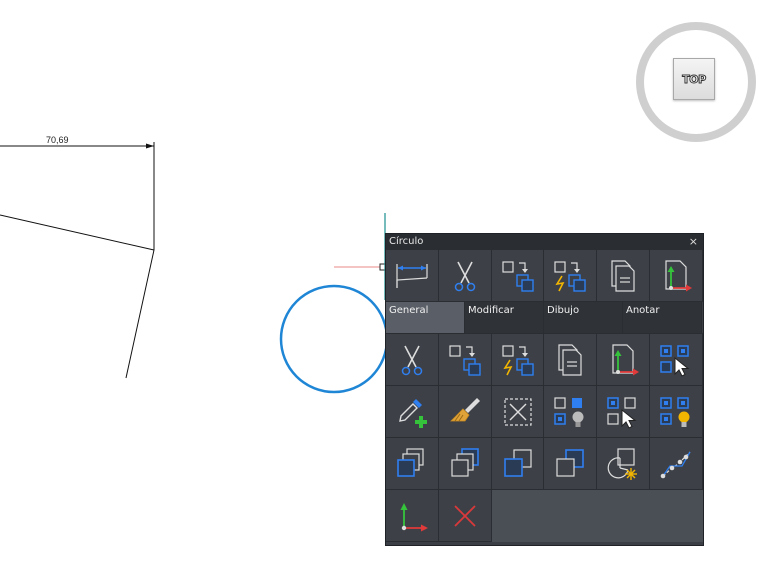 This screenshot has width=770, height=572. Describe the element at coordinates (150, 146) in the screenshot. I see `dimension-arrow` at that location.